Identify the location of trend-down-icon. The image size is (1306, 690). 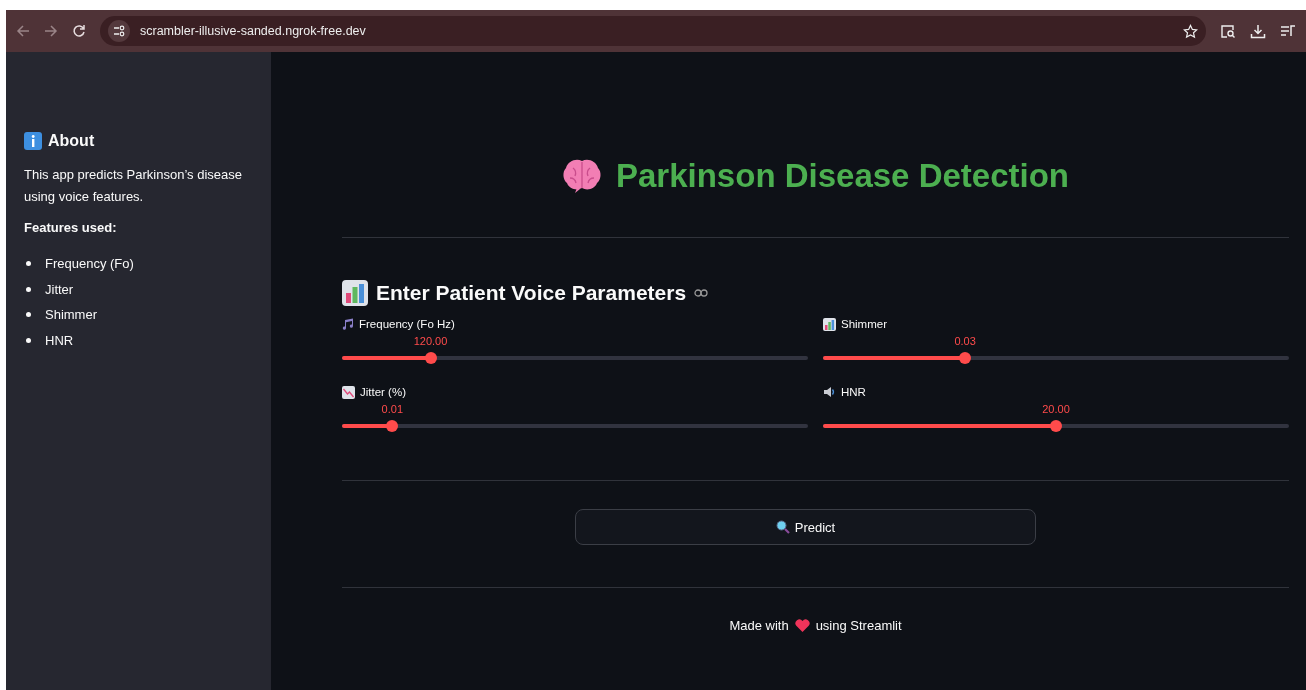
(348, 392).